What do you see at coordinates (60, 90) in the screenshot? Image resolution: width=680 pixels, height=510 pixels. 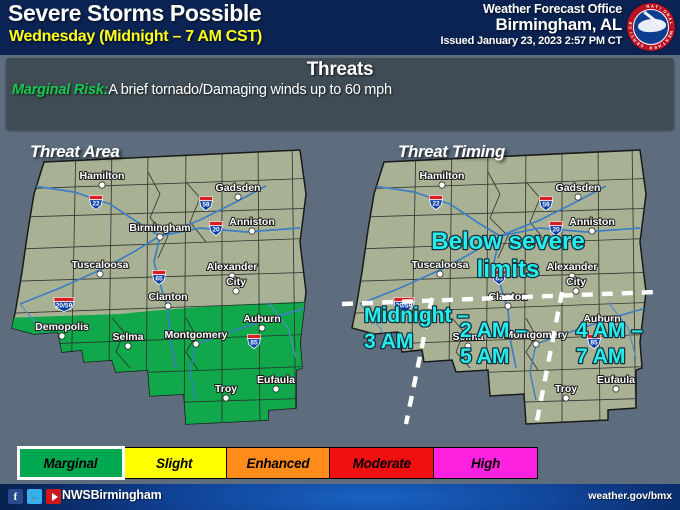 I see `risk-level-label: Marginal Risk:` at bounding box center [60, 90].